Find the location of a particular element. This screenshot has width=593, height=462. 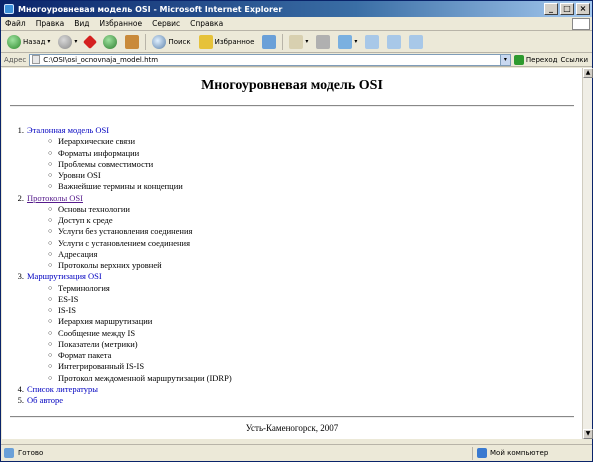

page-footer: Усть-Каменогорск, 2007 is located at coordinates (292, 428).